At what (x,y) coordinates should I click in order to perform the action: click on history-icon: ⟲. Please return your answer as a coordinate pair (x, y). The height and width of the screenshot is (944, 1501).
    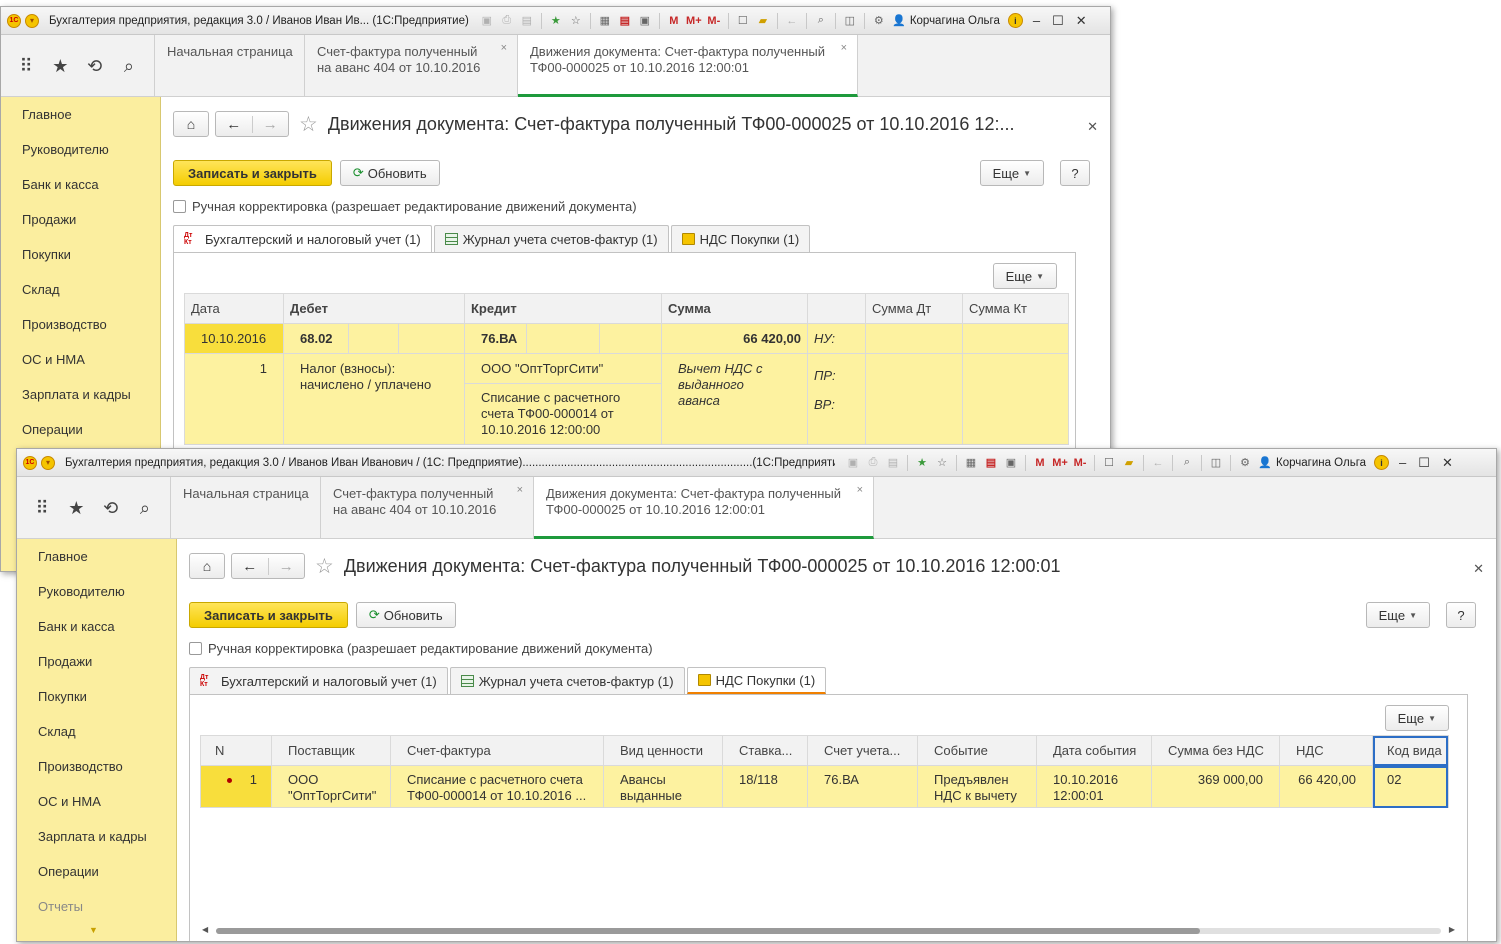
    Looking at the image, I should click on (111, 508).